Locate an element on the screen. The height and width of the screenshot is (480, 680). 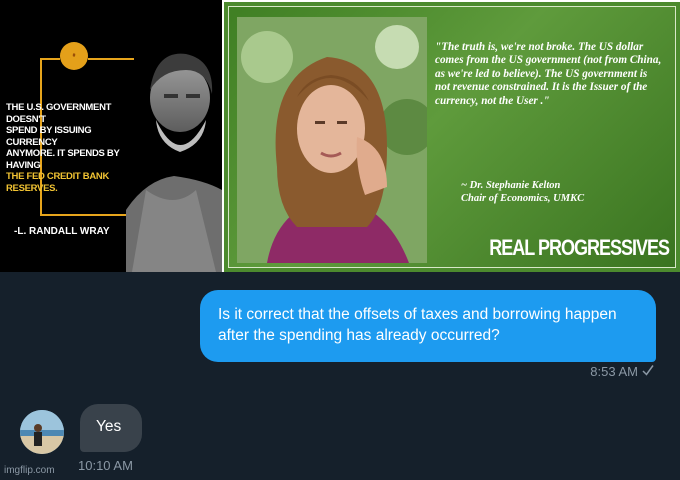
woman-photo is located at coordinates (332, 140).